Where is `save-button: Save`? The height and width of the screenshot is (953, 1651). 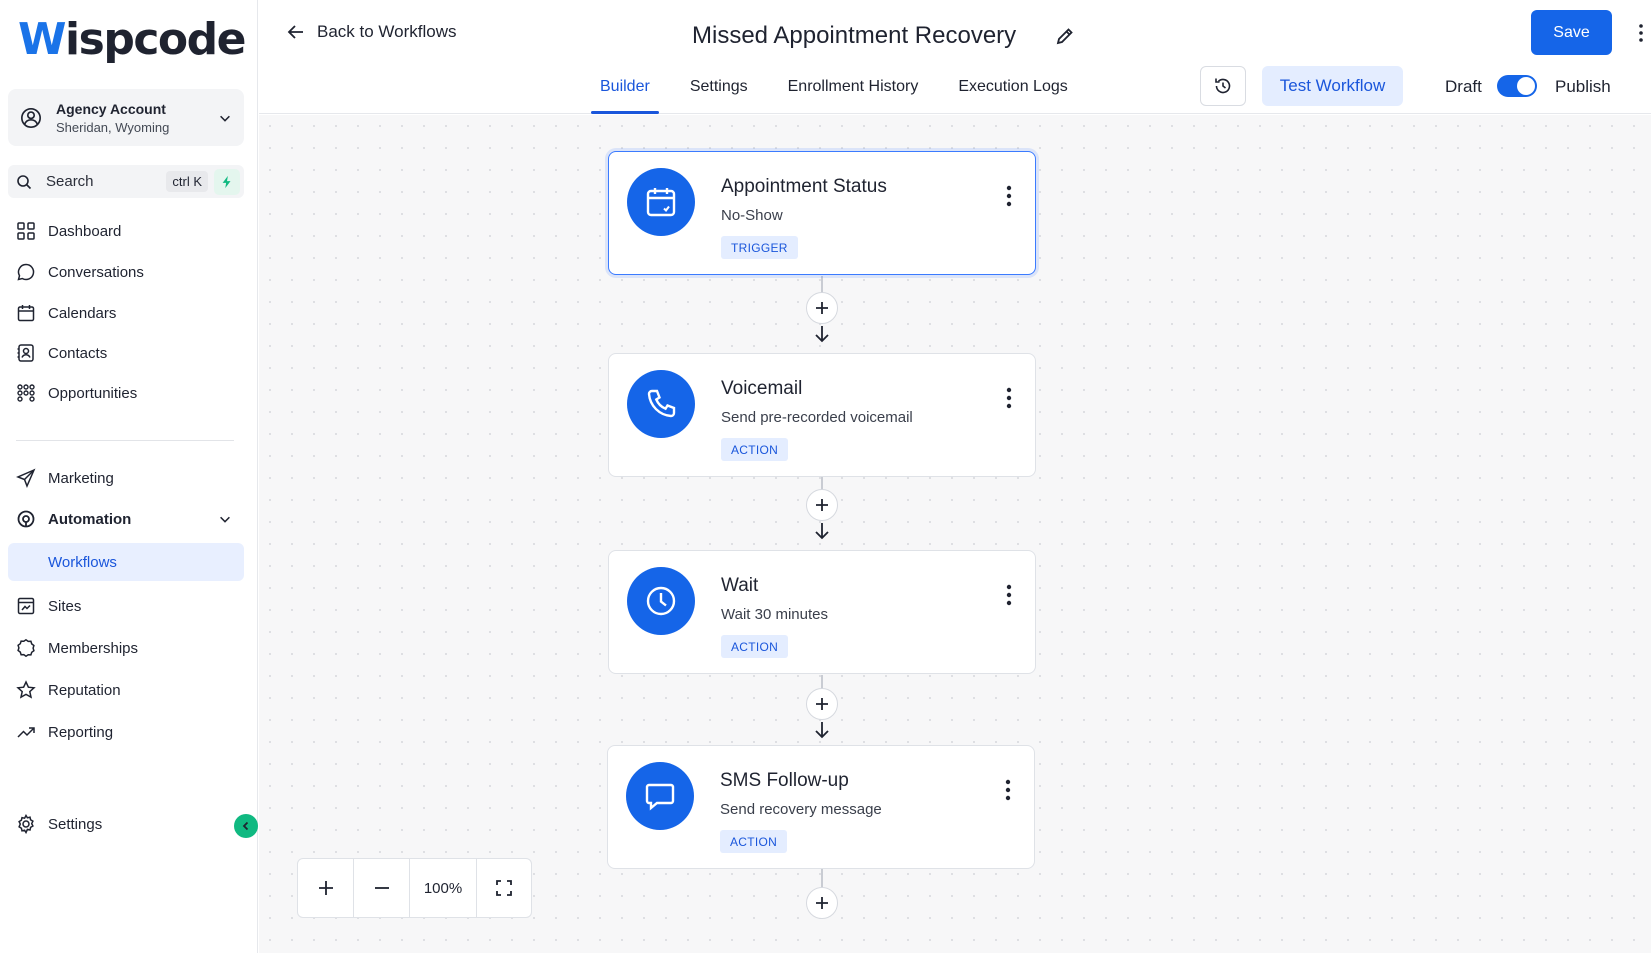 save-button: Save is located at coordinates (1571, 32).